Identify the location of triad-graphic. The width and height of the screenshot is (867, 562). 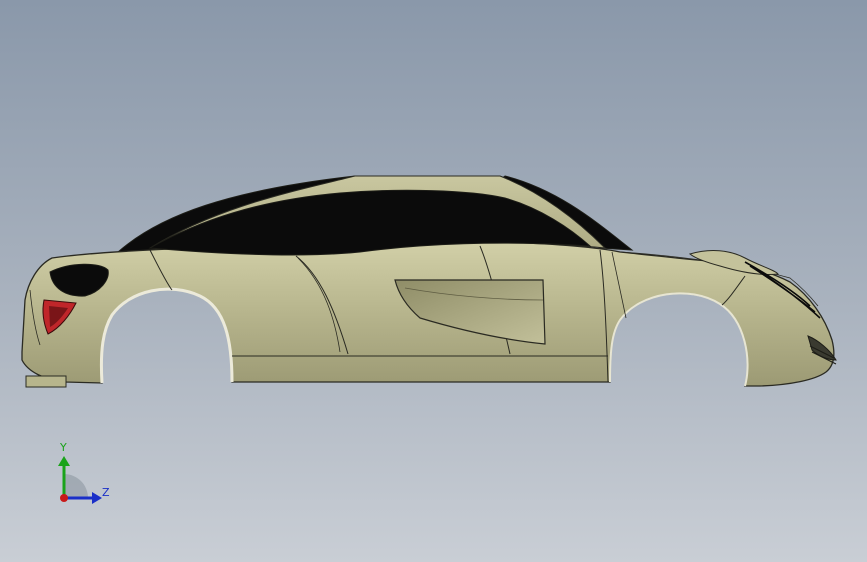
(80, 480).